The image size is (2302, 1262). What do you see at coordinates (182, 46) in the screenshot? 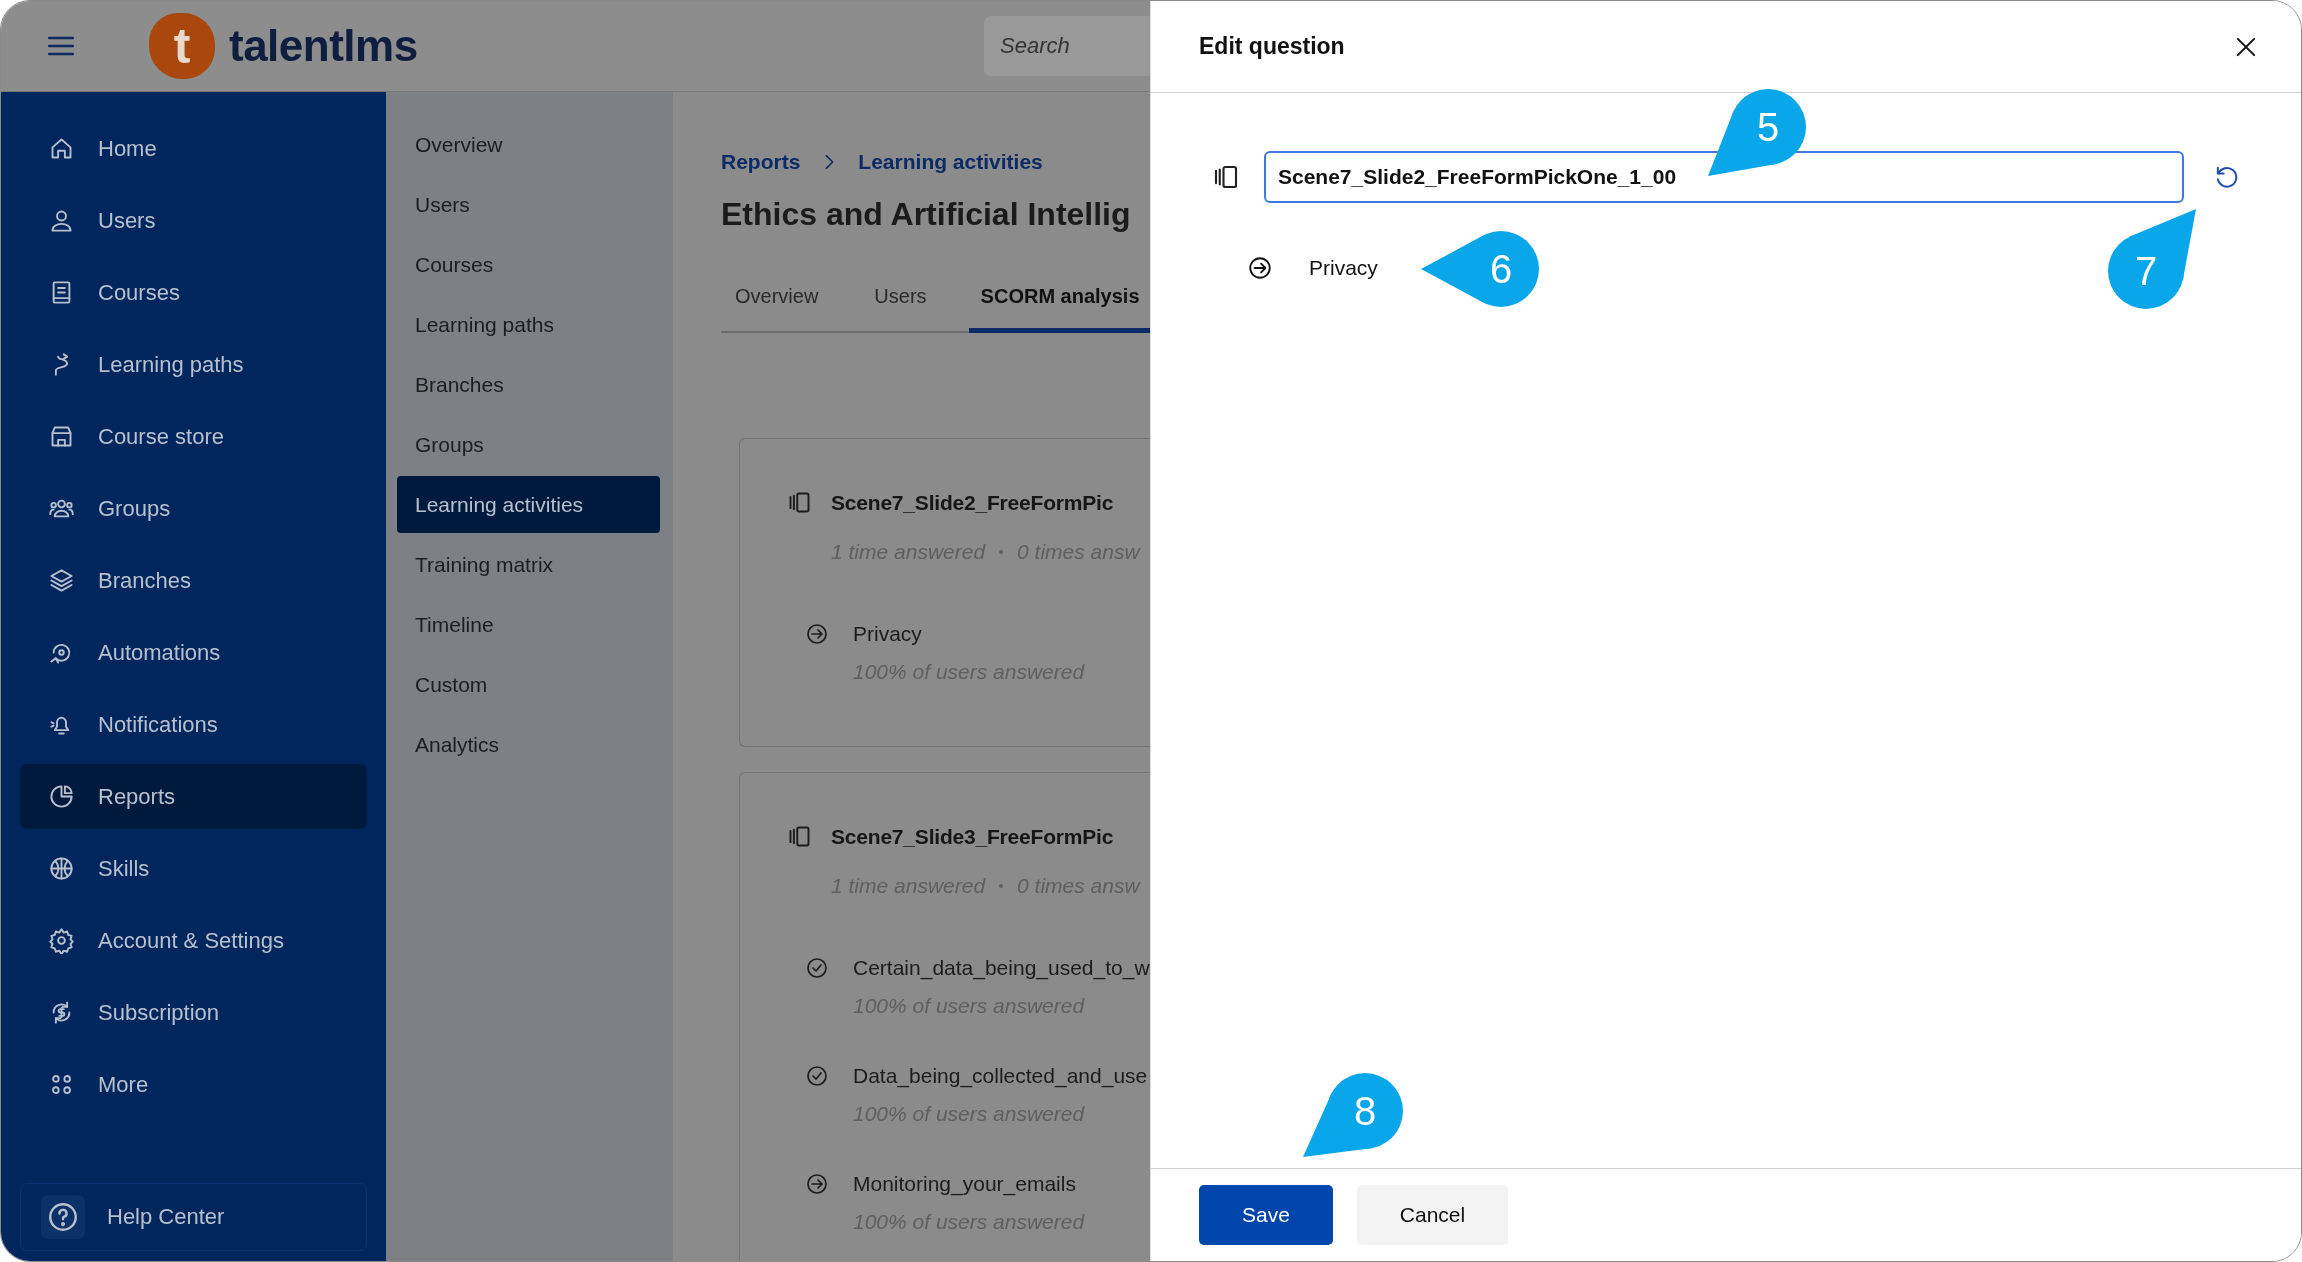
I see `logo-mark: t` at bounding box center [182, 46].